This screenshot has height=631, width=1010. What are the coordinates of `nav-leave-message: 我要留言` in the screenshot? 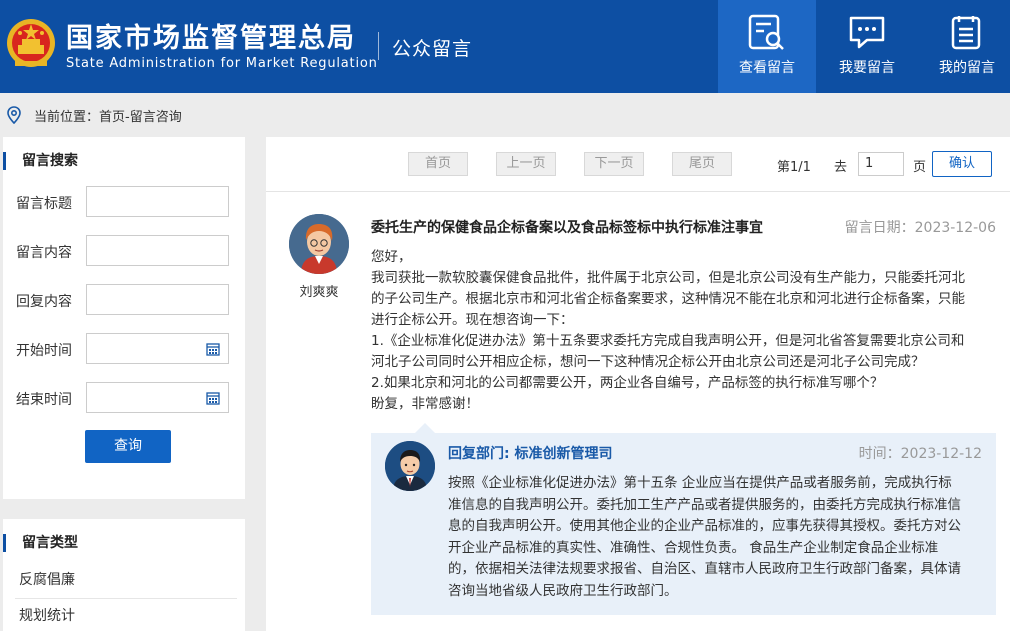 It's located at (867, 46).